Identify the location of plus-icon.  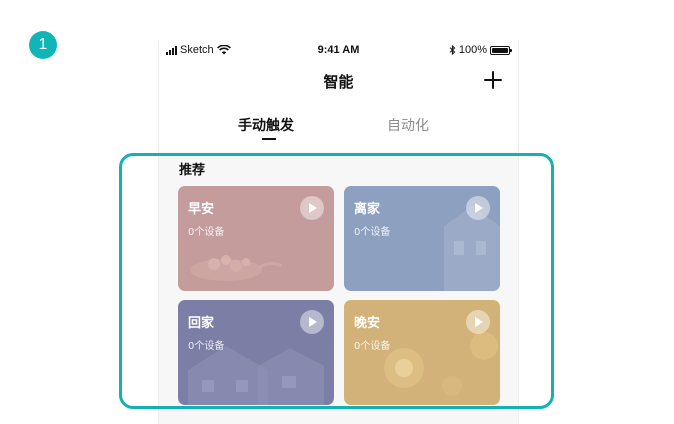
(493, 80).